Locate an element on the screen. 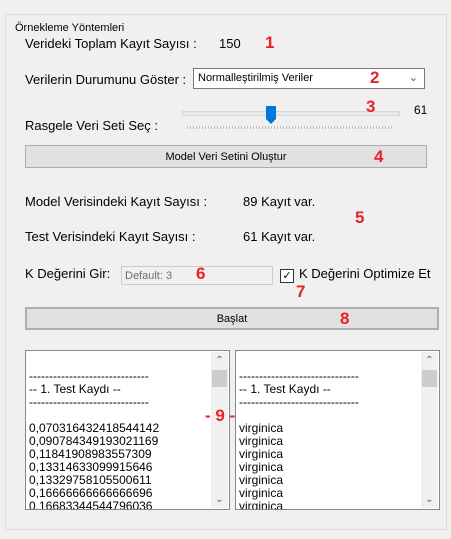 This screenshot has width=451, height=539. annotation-9: - 9 - is located at coordinates (220, 415).